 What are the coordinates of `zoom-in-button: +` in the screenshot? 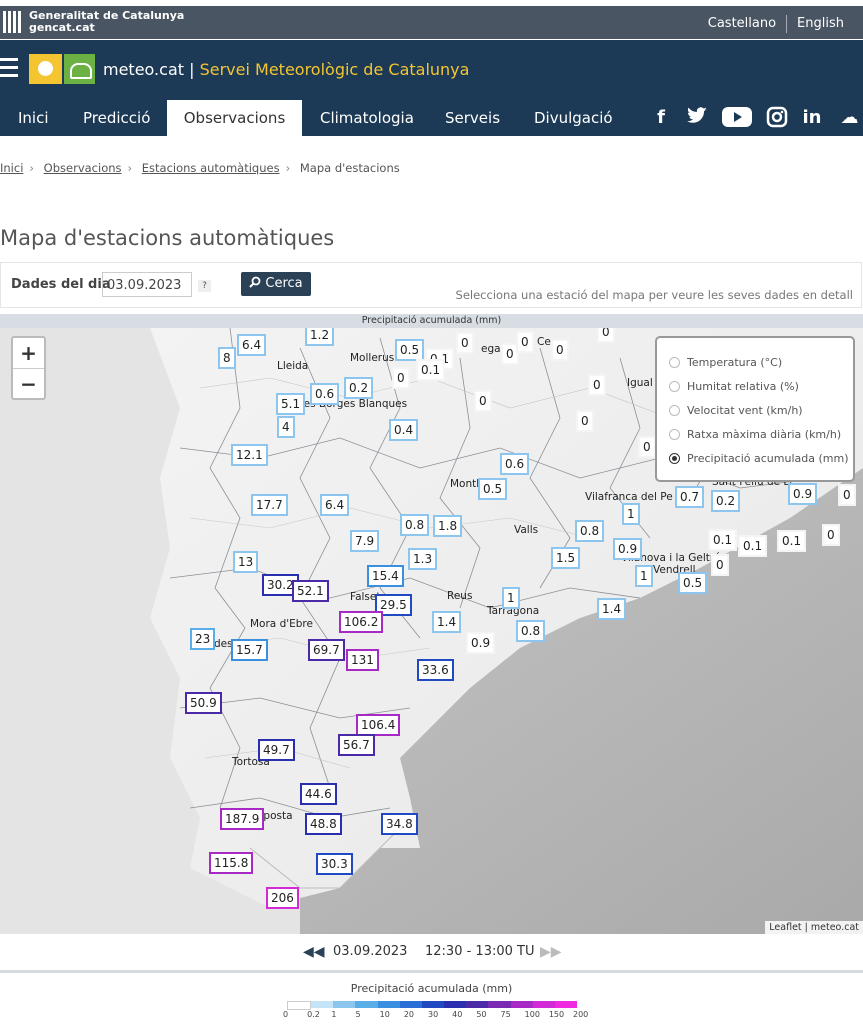 It's located at (28, 353).